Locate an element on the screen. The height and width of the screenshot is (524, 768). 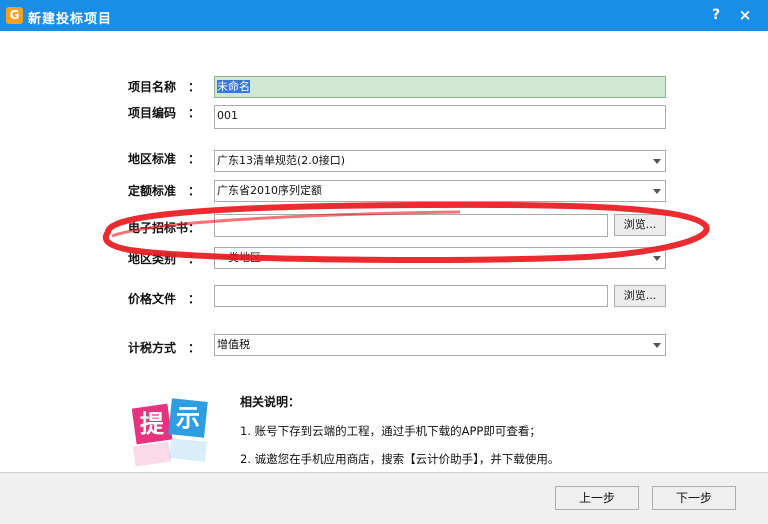
region-standard-label: 地区标准 is located at coordinates (152, 159).